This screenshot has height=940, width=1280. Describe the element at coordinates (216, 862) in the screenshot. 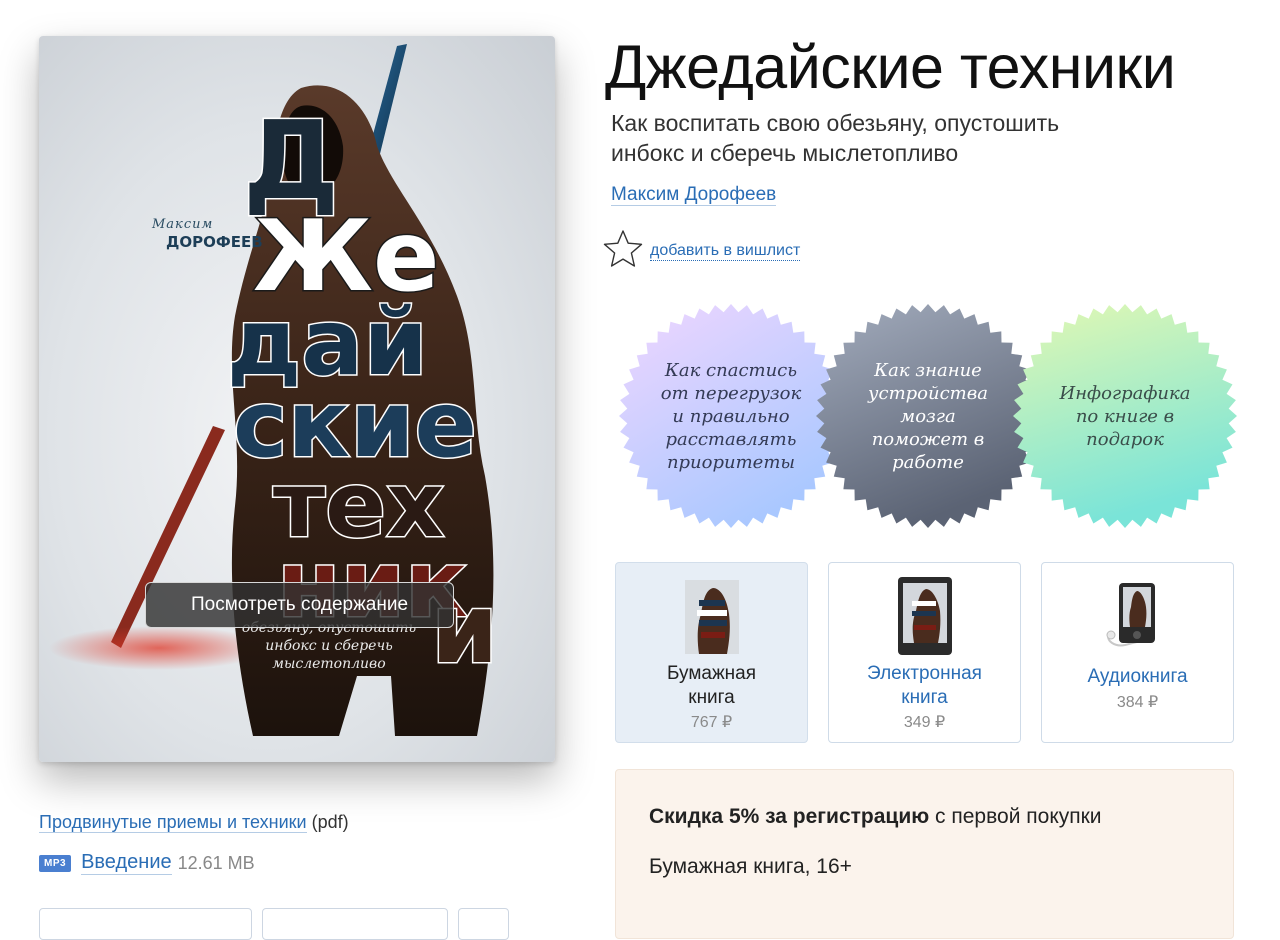

I see `mp3-file-size: 12.61 MB` at that location.